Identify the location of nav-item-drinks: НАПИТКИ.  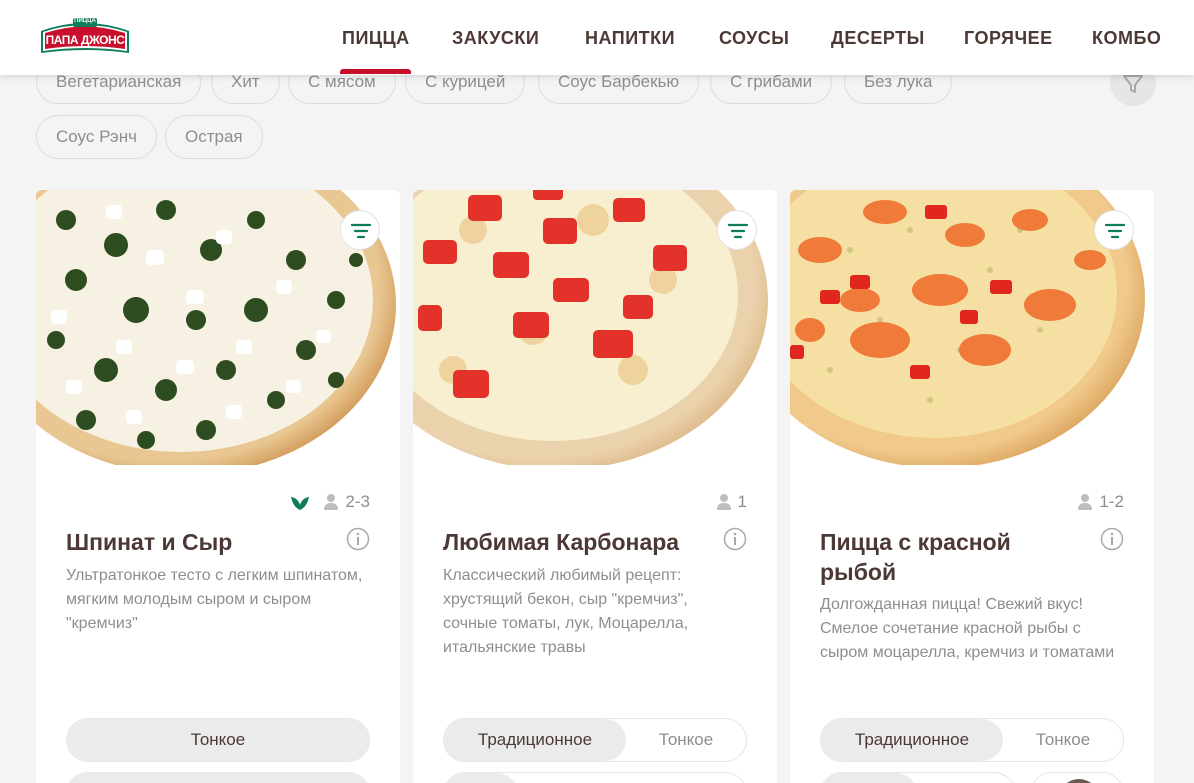
(630, 38).